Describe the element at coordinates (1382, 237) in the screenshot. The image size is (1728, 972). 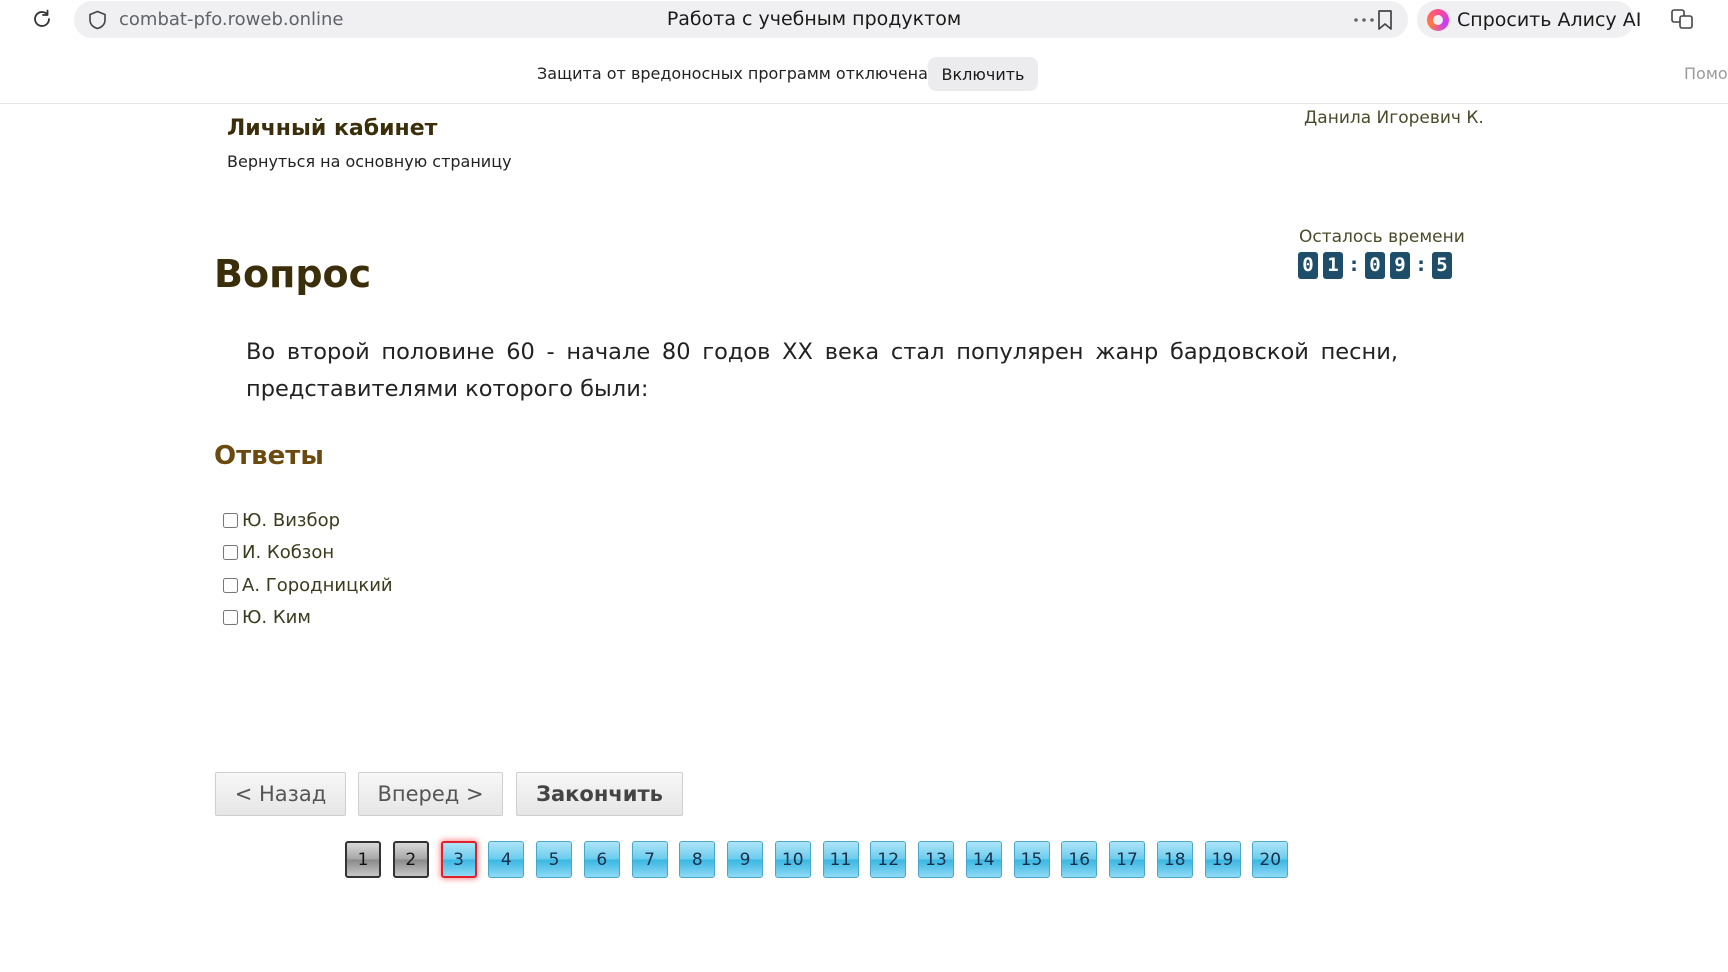
I see `timer-label: Осталось времени` at that location.